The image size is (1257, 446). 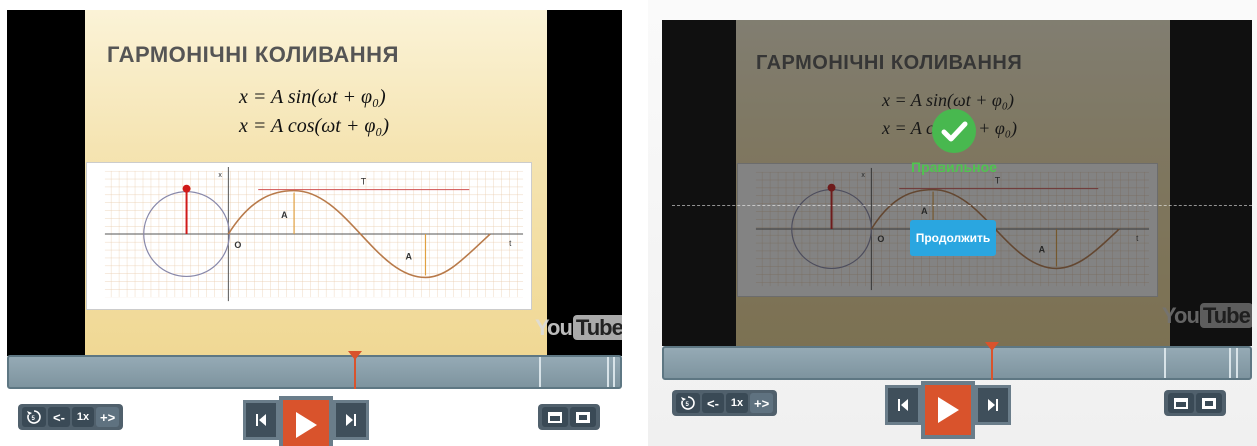 What do you see at coordinates (253, 54) in the screenshot?
I see `slide-title: ГАРМОНІЧНІ КОЛИВАННЯ` at bounding box center [253, 54].